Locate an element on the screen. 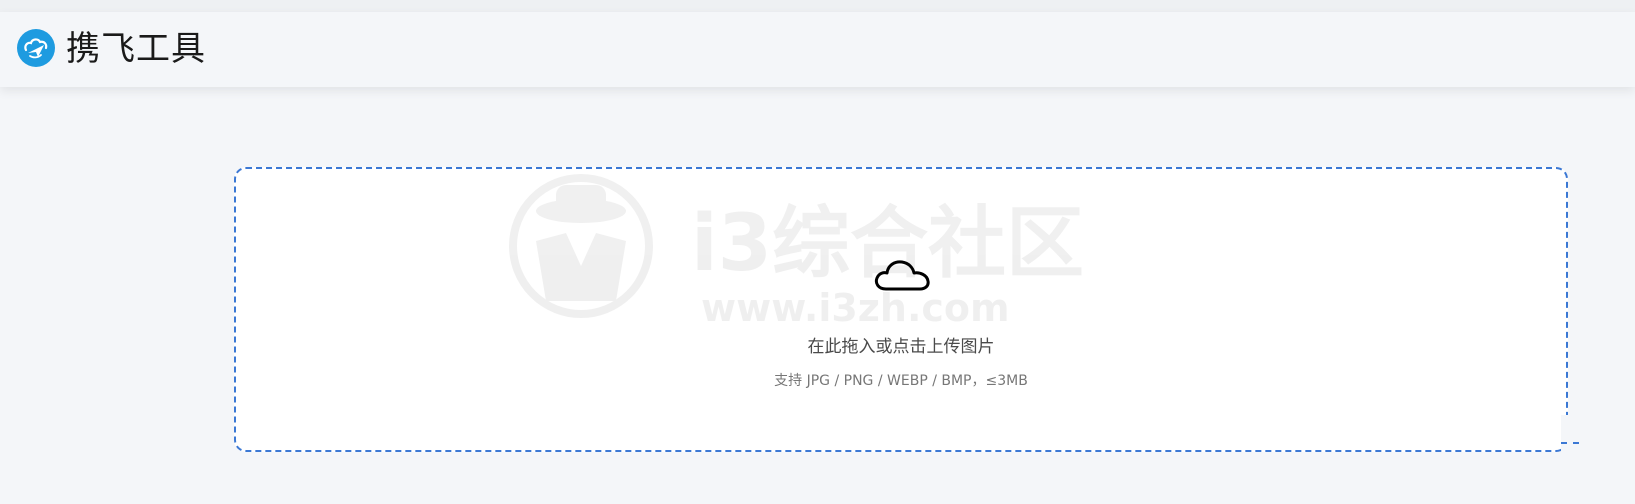 The height and width of the screenshot is (504, 1635). watermark: i3综合社区 www.i3zh.com is located at coordinates (806, 256).